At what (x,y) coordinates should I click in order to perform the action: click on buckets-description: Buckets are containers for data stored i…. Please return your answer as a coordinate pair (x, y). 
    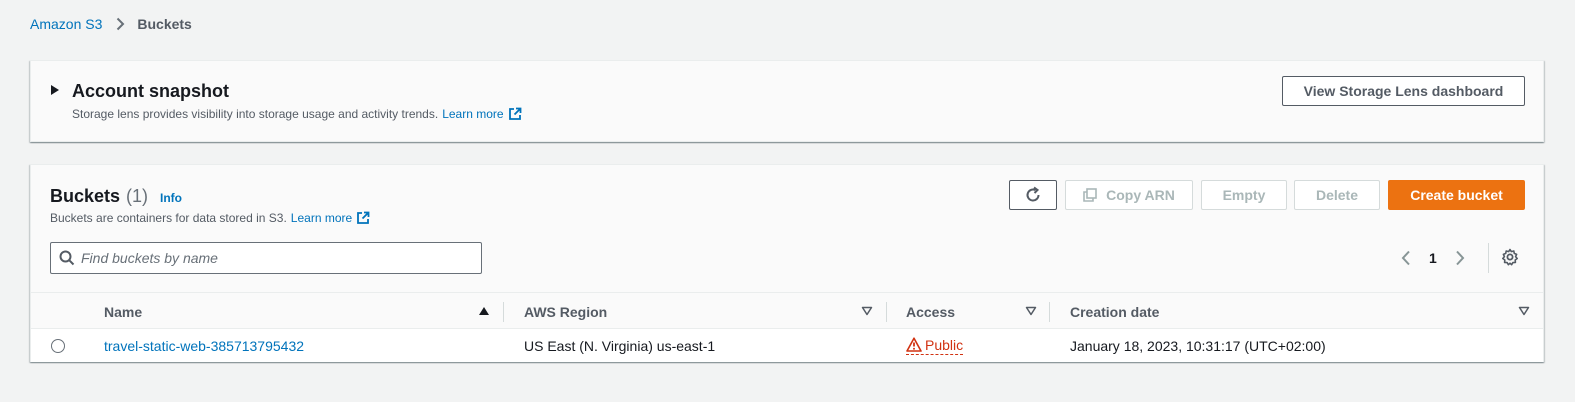
    Looking at the image, I should click on (210, 218).